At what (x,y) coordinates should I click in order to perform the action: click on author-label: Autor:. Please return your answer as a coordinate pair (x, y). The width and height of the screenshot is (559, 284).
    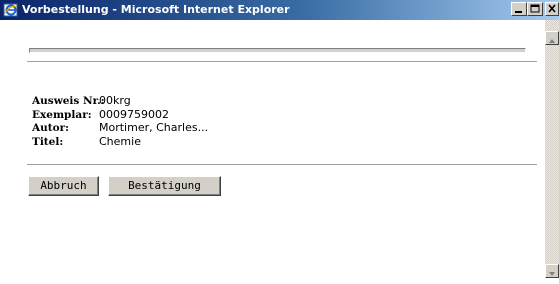
    Looking at the image, I should click on (51, 128).